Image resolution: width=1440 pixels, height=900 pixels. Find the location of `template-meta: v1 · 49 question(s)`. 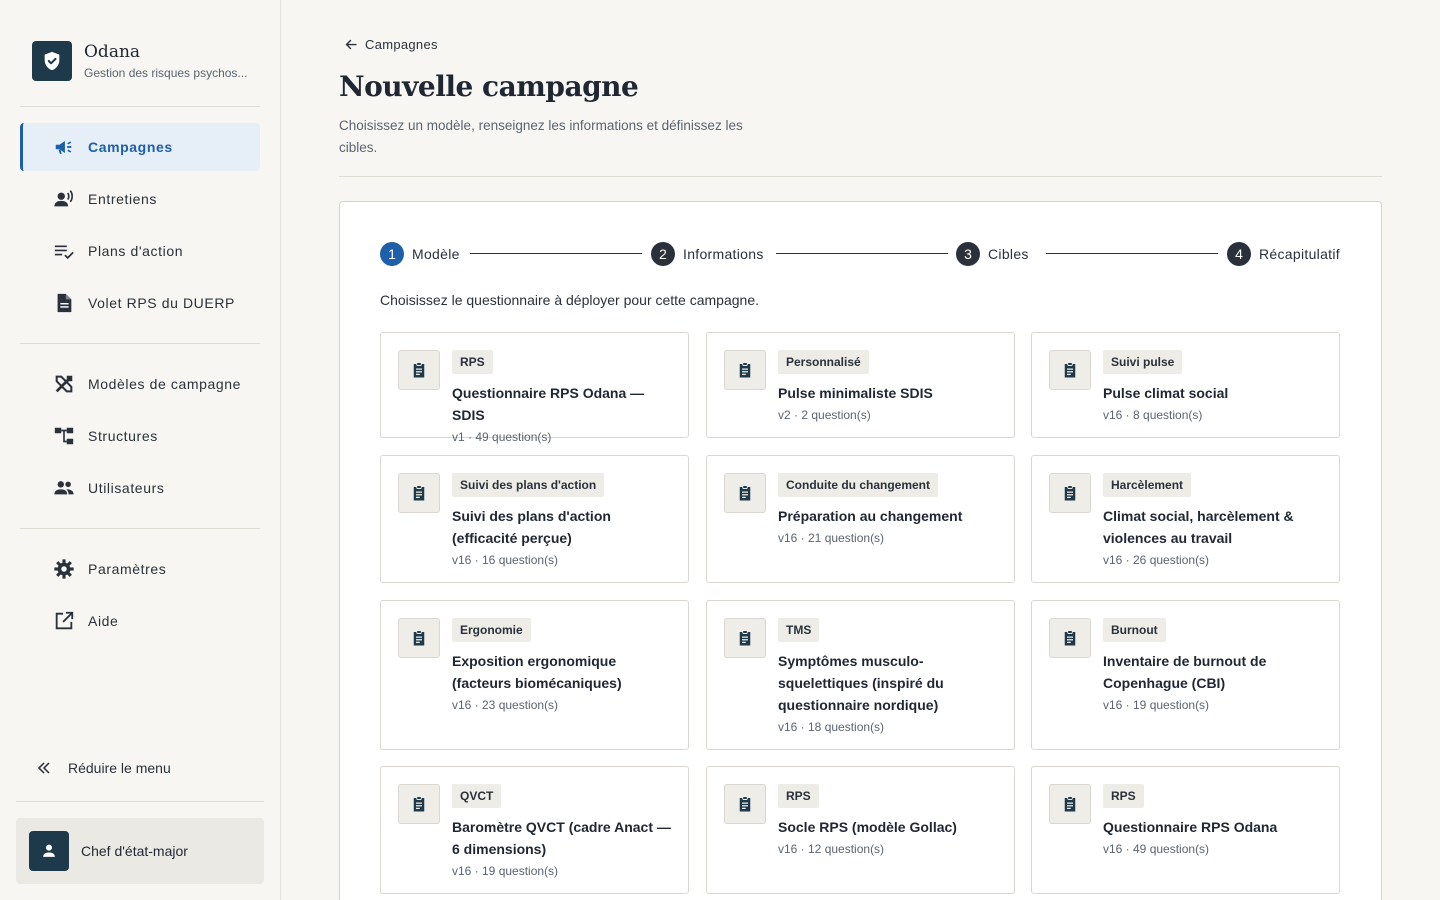

template-meta: v1 · 49 question(s) is located at coordinates (502, 437).